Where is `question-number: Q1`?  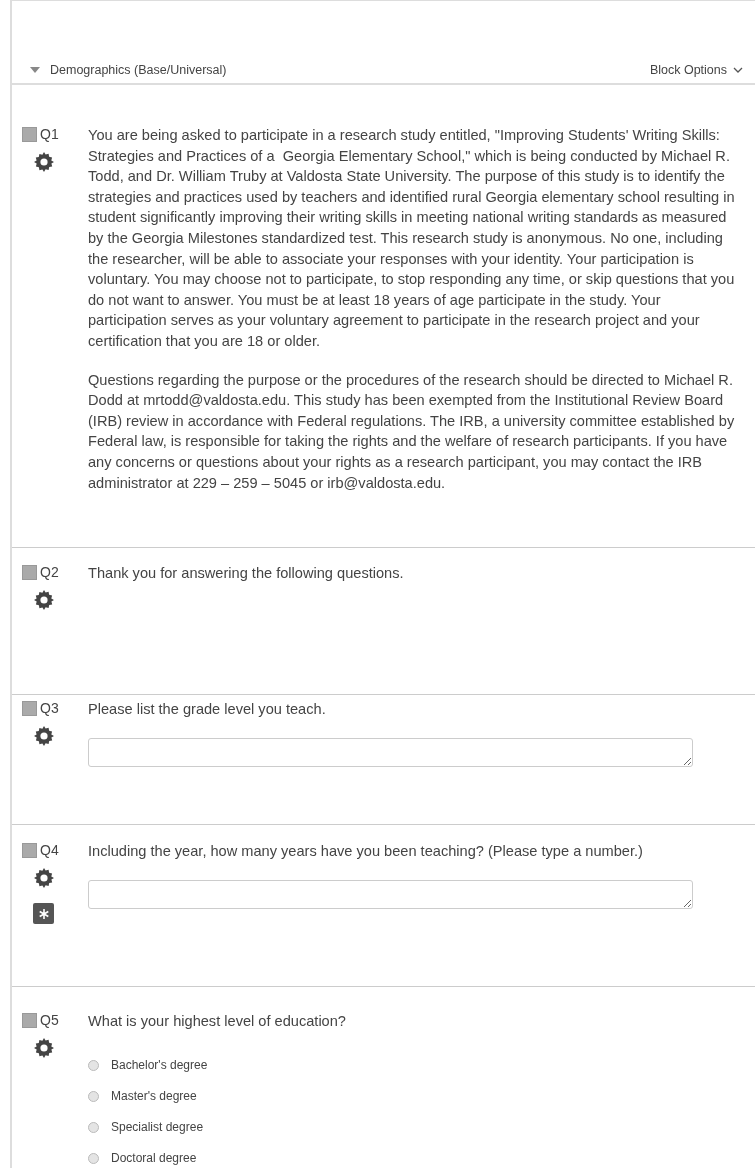
question-number: Q1 is located at coordinates (49, 134).